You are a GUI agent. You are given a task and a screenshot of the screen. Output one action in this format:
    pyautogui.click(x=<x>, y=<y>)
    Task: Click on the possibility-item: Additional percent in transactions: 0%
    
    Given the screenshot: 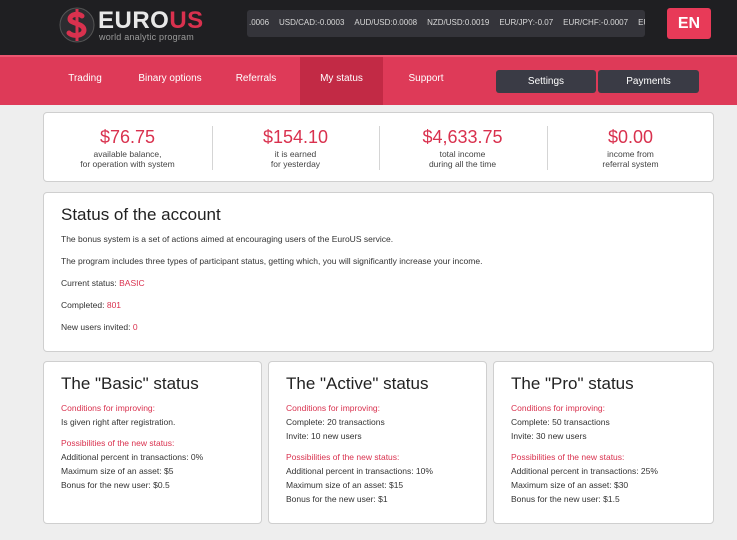 What is the action you would take?
    pyautogui.click(x=132, y=457)
    